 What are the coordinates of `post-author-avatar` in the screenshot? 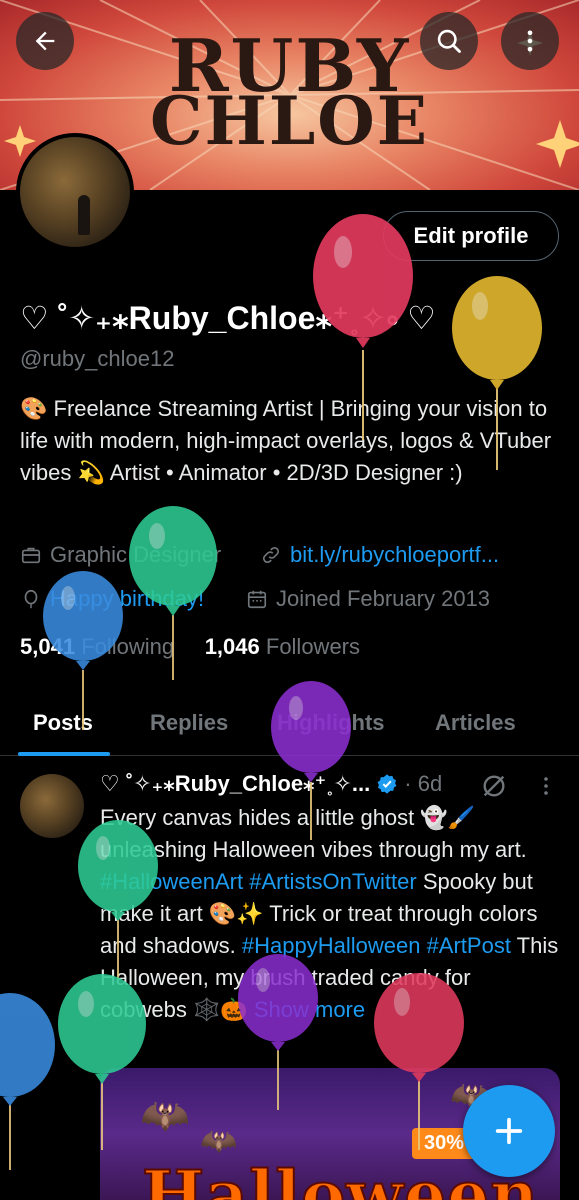 It's located at (52, 806).